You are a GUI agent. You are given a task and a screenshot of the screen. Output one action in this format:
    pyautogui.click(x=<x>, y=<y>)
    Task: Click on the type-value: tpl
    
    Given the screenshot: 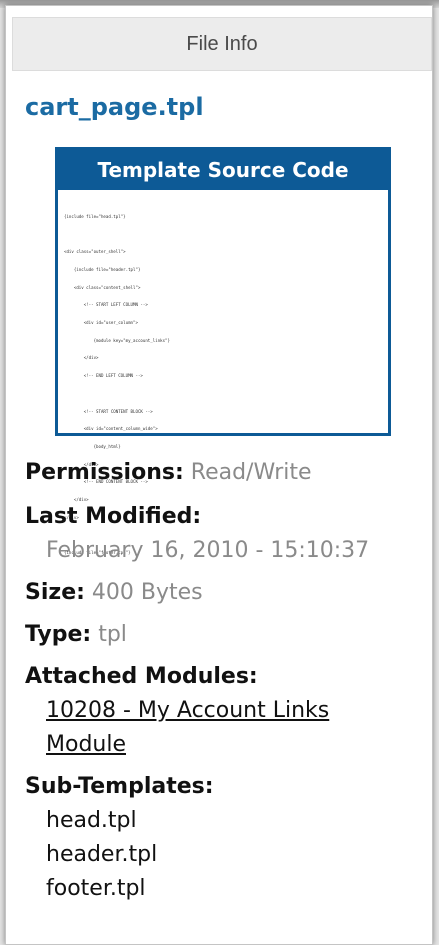 What is the action you would take?
    pyautogui.click(x=112, y=634)
    